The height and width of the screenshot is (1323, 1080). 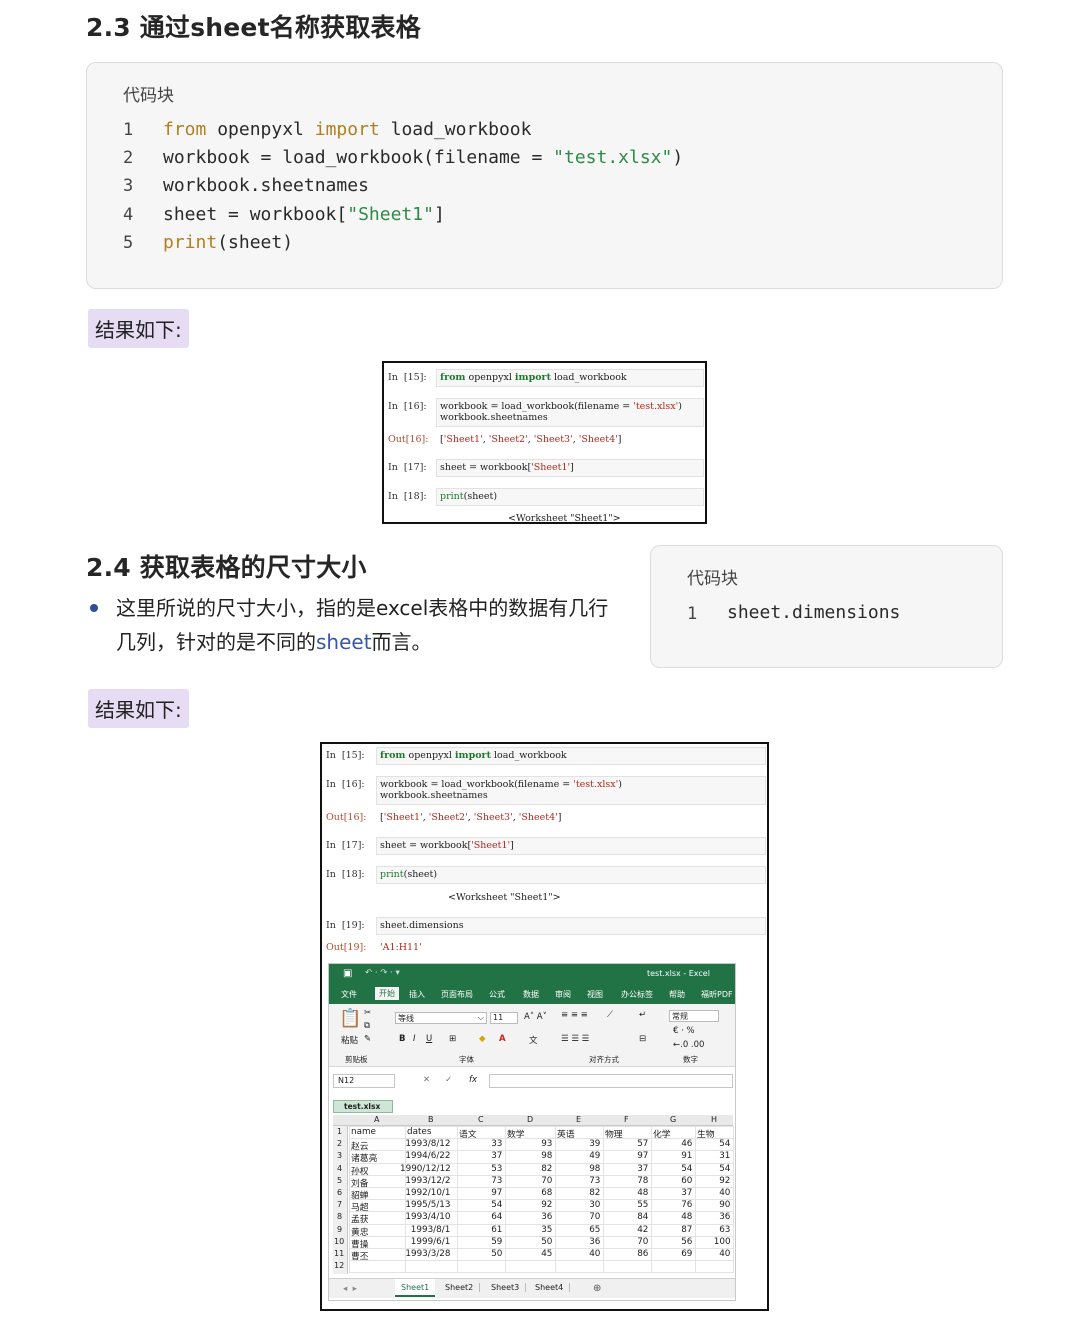 I want to click on orientation-icon: ⟋, so click(x=610, y=1015).